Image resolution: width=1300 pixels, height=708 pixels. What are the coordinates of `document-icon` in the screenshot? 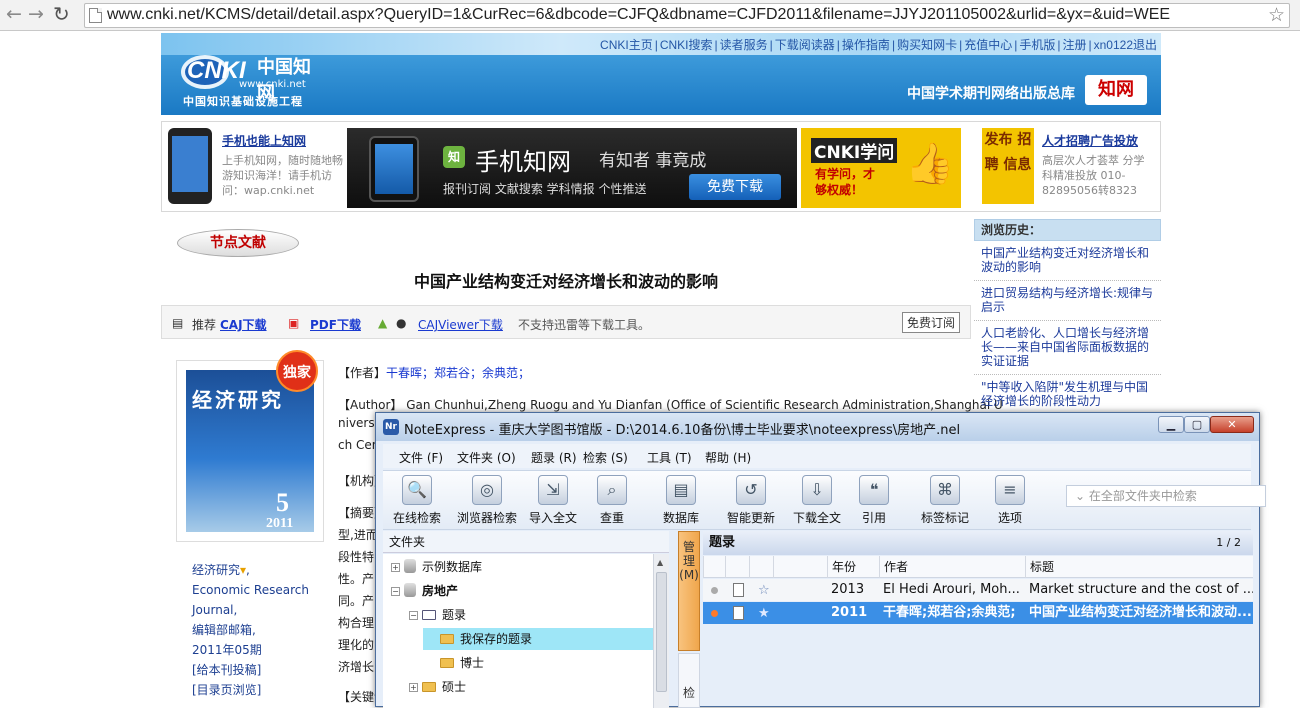 It's located at (738, 590).